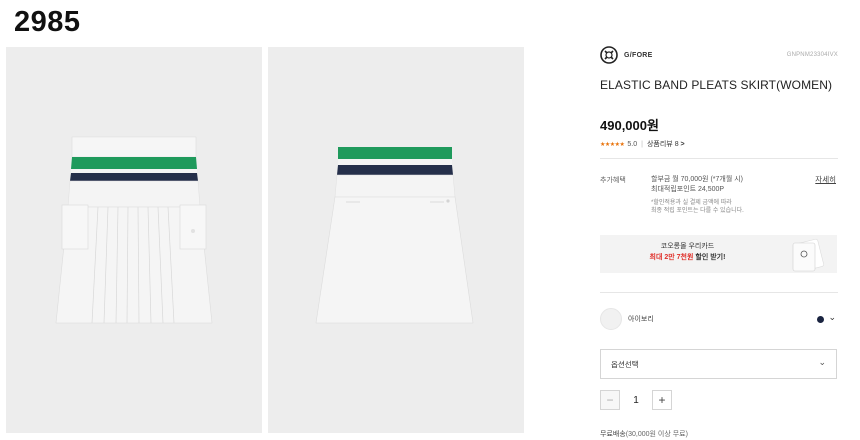 The image size is (860, 440). I want to click on shipping-info: 무료배송(30,000원 이상 무료), so click(644, 434).